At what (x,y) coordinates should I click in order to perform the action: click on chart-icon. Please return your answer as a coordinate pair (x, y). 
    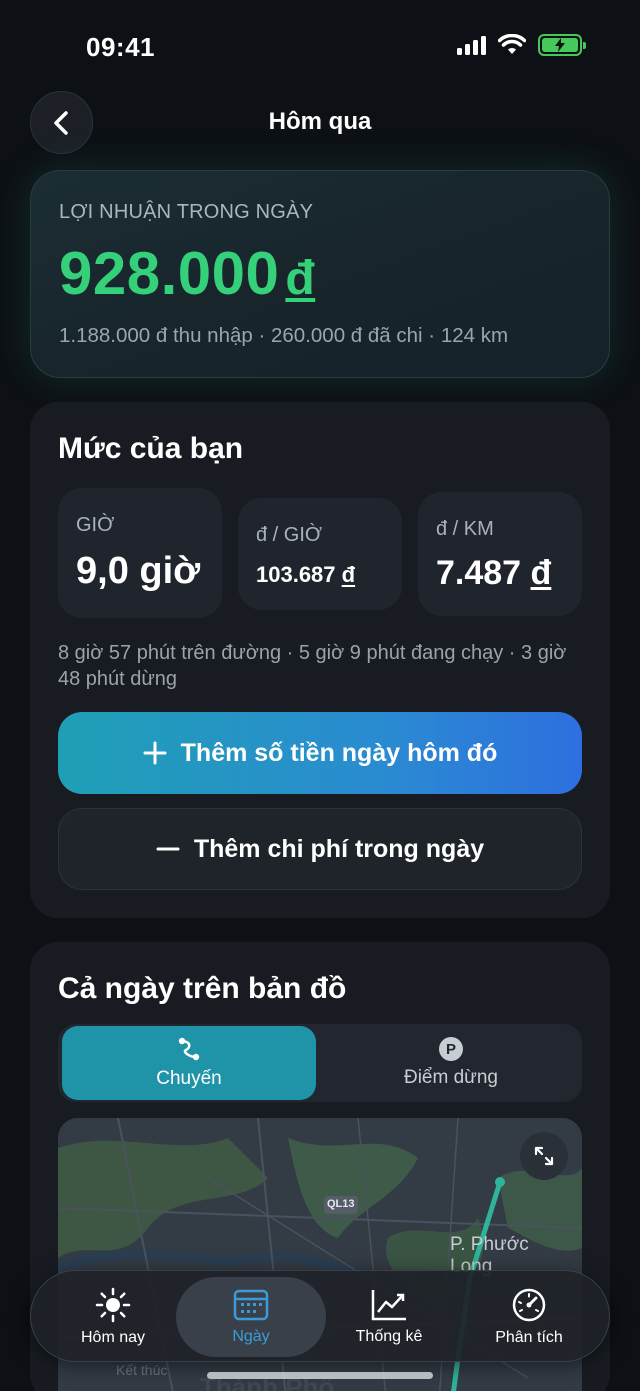
    Looking at the image, I should click on (388, 1305).